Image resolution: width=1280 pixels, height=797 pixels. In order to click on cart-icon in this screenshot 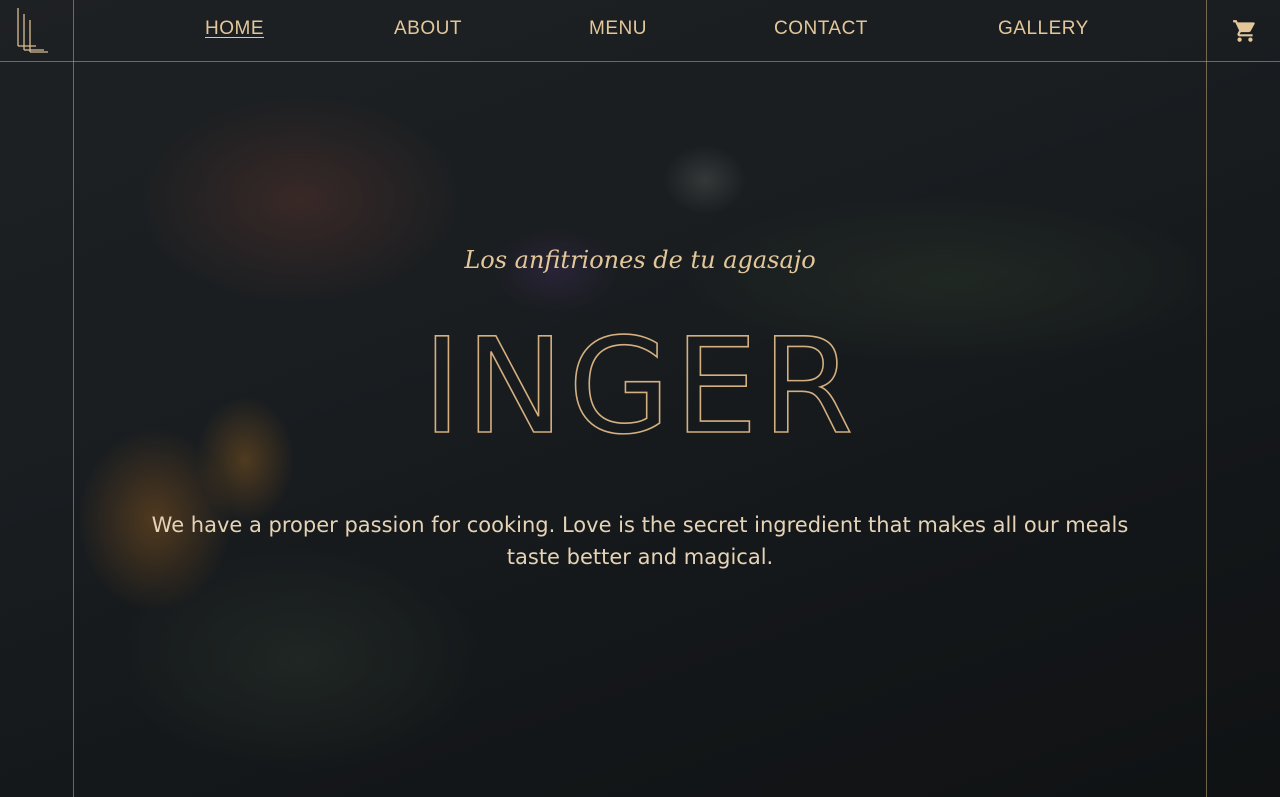, I will do `click(1245, 31)`.